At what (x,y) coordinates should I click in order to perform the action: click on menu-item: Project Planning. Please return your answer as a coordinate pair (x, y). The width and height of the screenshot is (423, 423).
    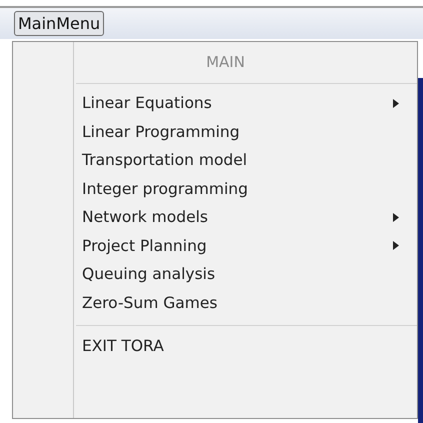
    Looking at the image, I should click on (245, 246).